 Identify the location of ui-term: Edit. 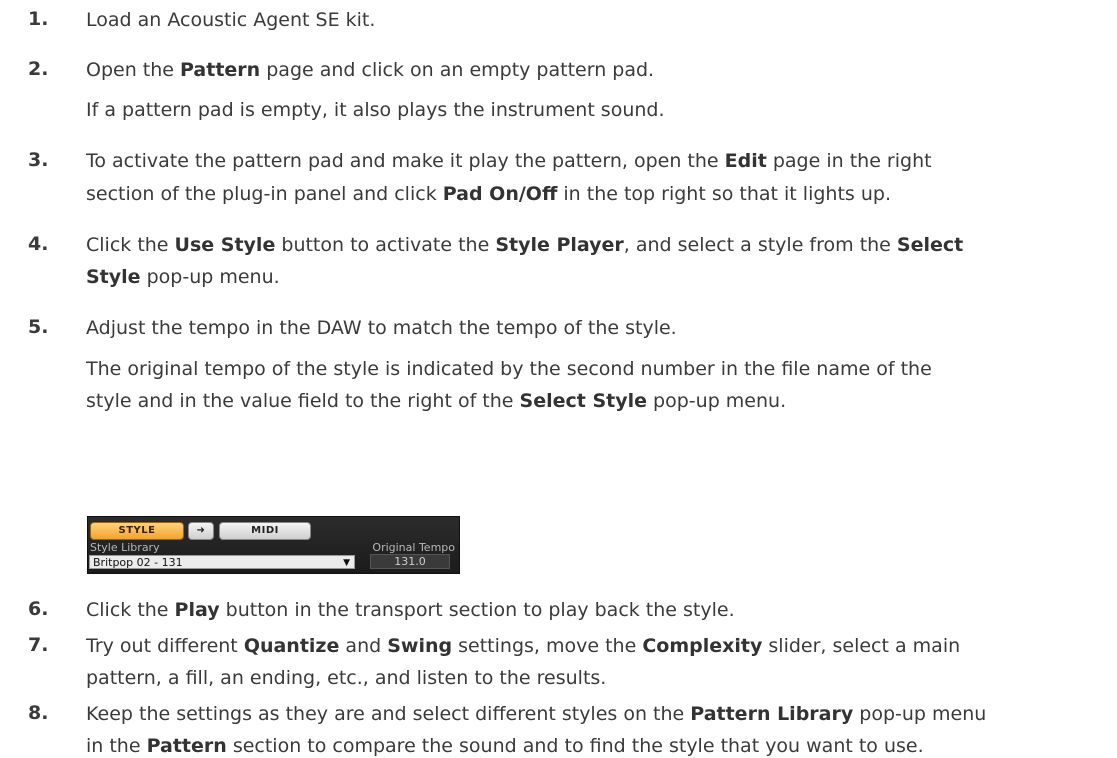
(745, 161).